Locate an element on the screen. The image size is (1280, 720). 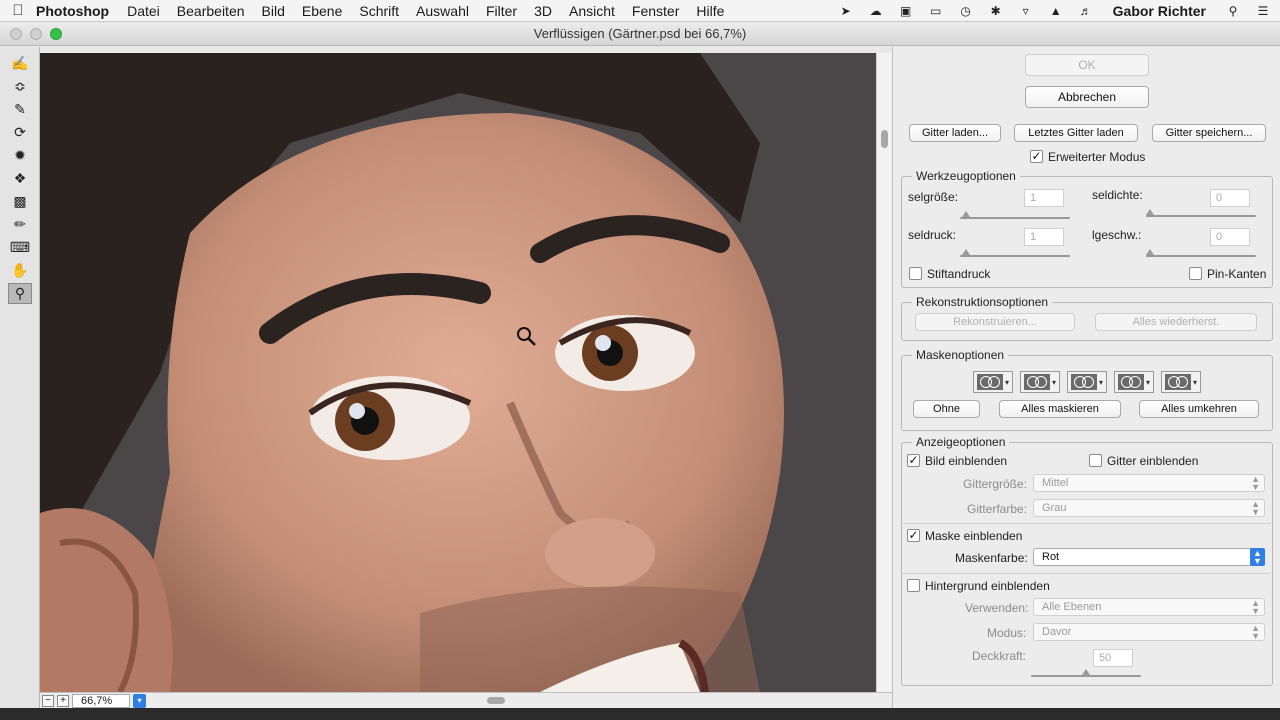
display-icon: ▣ is located at coordinates (906, 11).